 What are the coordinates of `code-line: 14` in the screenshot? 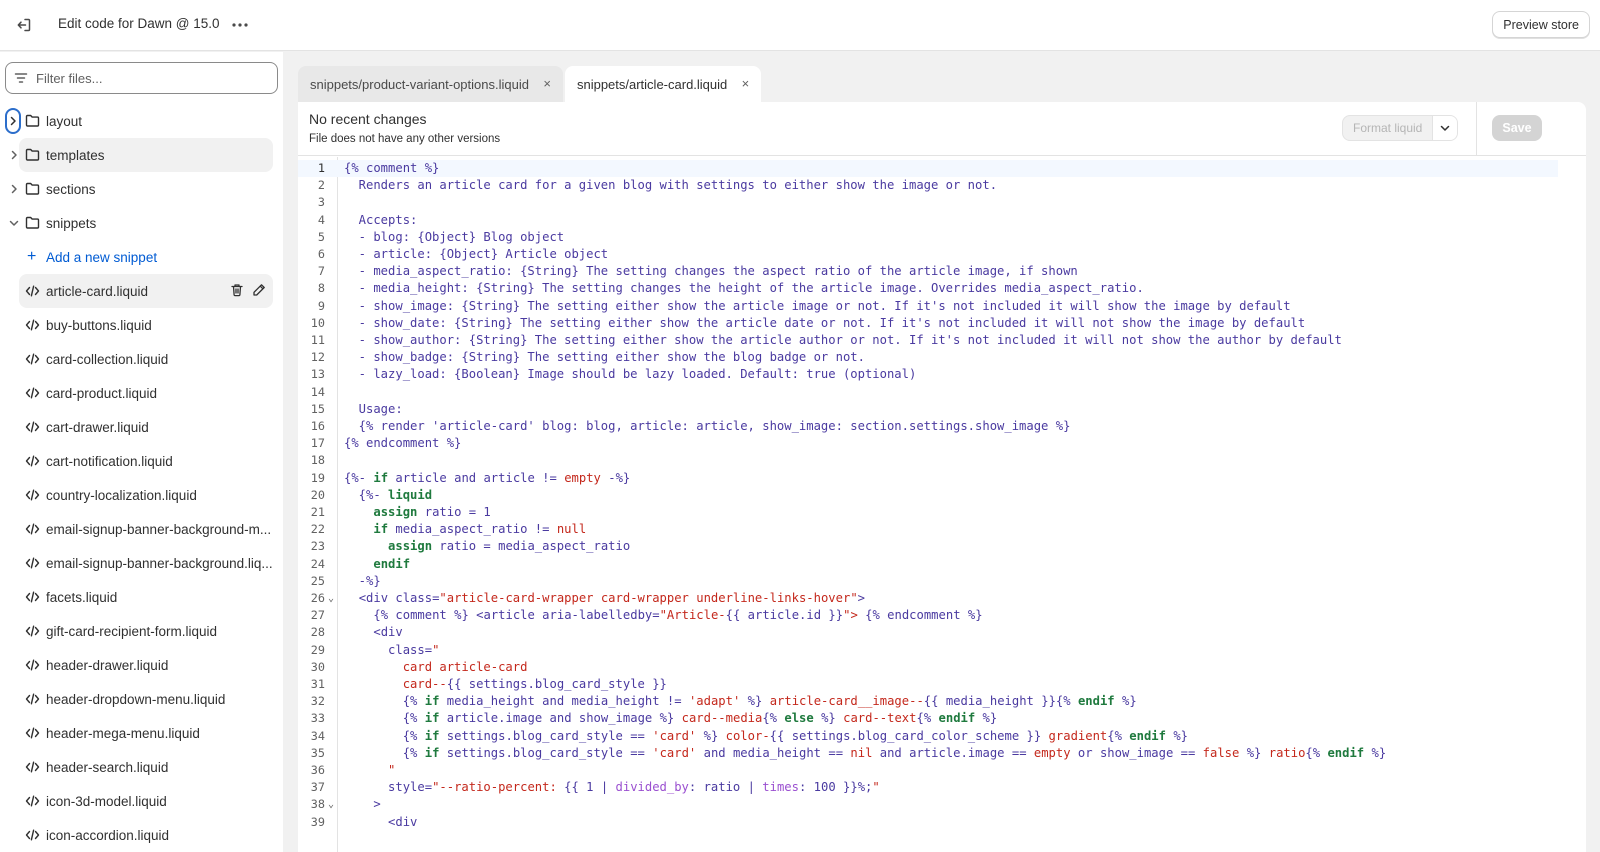 It's located at (928, 392).